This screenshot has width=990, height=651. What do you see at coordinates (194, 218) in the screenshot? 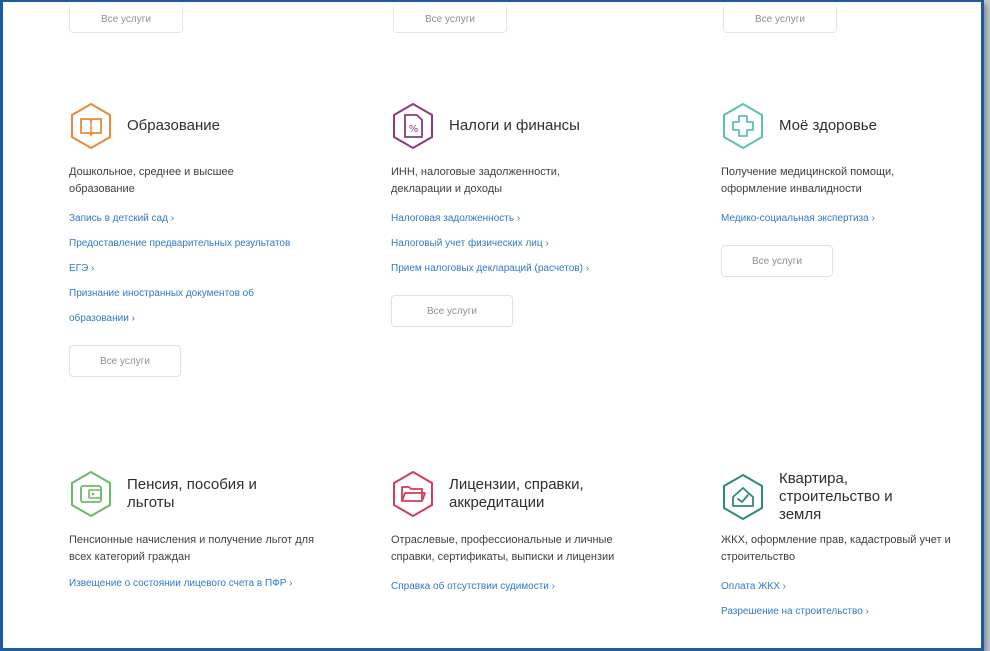
I see `service-link: Запись в детский сад ›` at bounding box center [194, 218].